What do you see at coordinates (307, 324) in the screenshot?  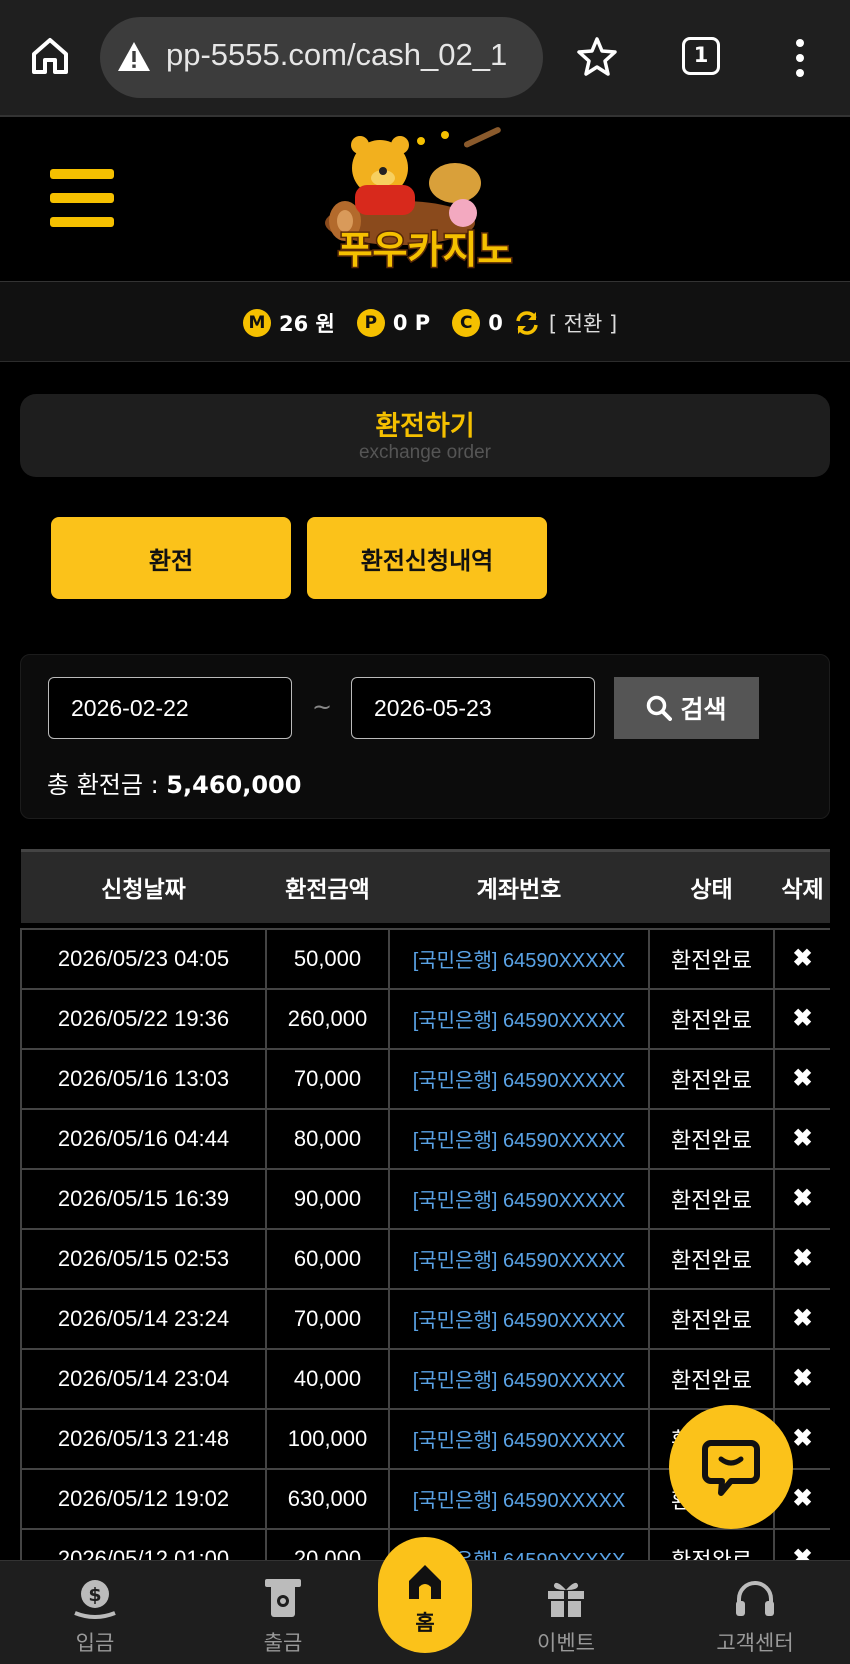 I see `money-balance: 26 원` at bounding box center [307, 324].